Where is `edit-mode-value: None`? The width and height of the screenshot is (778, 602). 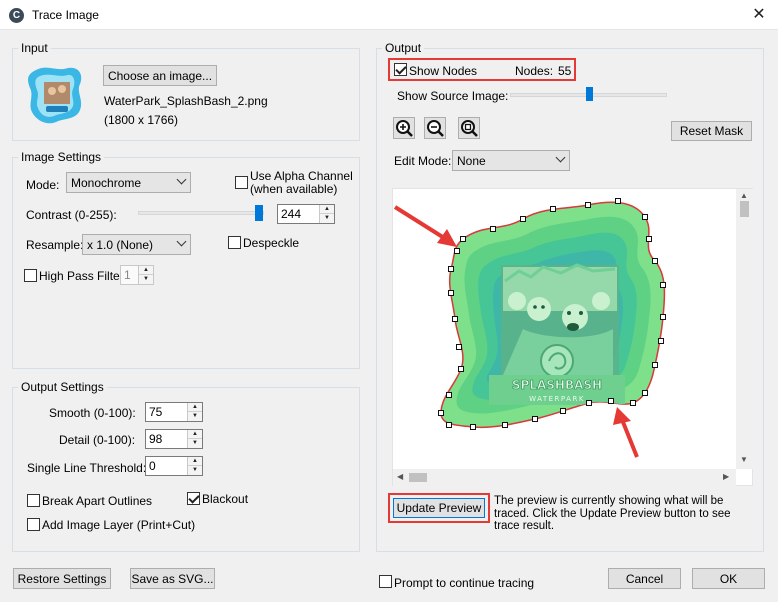 edit-mode-value: None is located at coordinates (471, 161).